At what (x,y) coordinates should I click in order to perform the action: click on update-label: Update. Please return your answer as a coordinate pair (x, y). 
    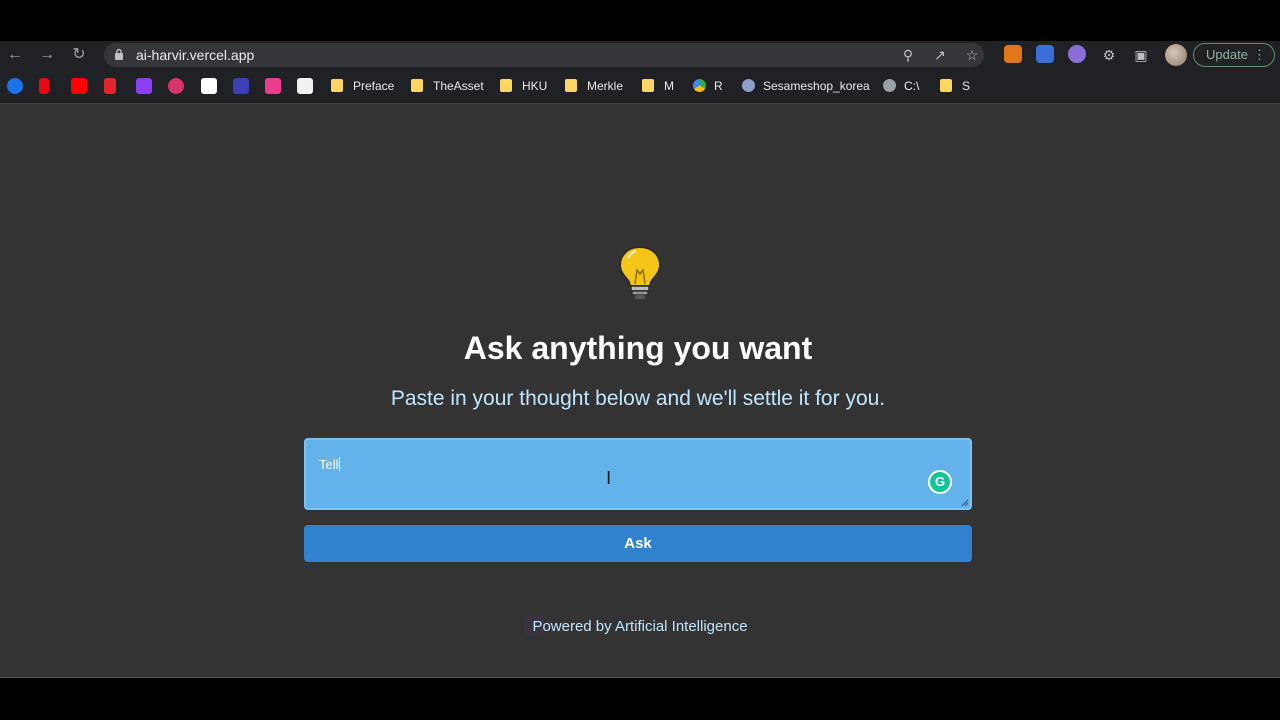
    Looking at the image, I should click on (1227, 54).